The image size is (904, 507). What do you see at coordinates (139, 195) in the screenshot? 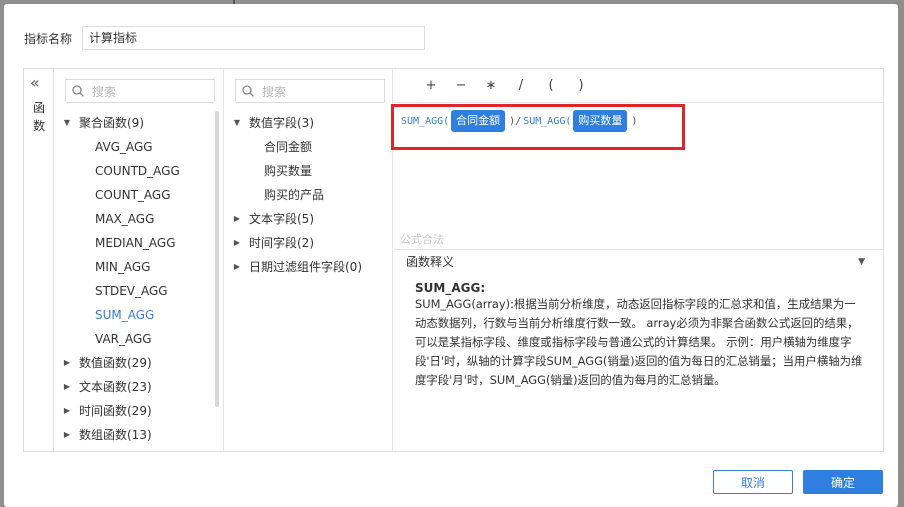
I see `function-item-count-agg: COUNT_AGG` at bounding box center [139, 195].